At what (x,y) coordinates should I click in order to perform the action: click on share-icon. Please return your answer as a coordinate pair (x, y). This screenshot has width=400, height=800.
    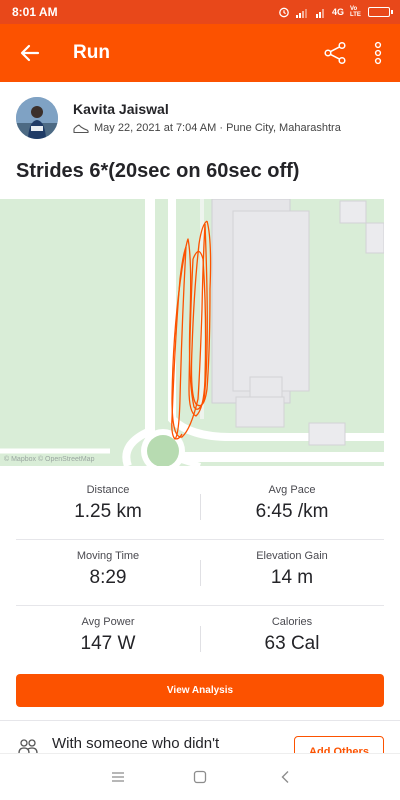
    Looking at the image, I should click on (335, 53).